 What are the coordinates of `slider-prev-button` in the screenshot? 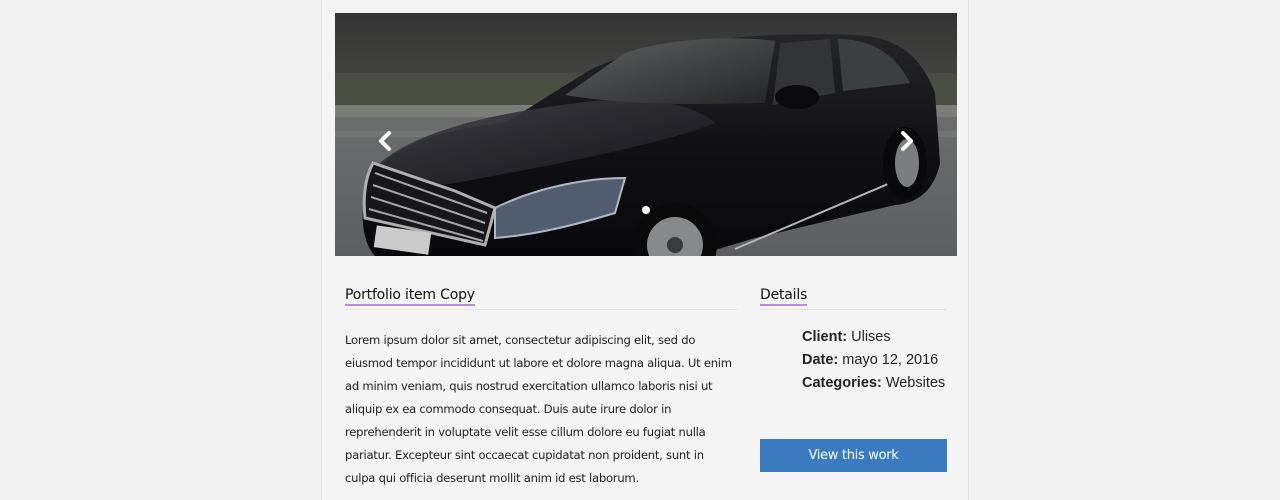 It's located at (385, 141).